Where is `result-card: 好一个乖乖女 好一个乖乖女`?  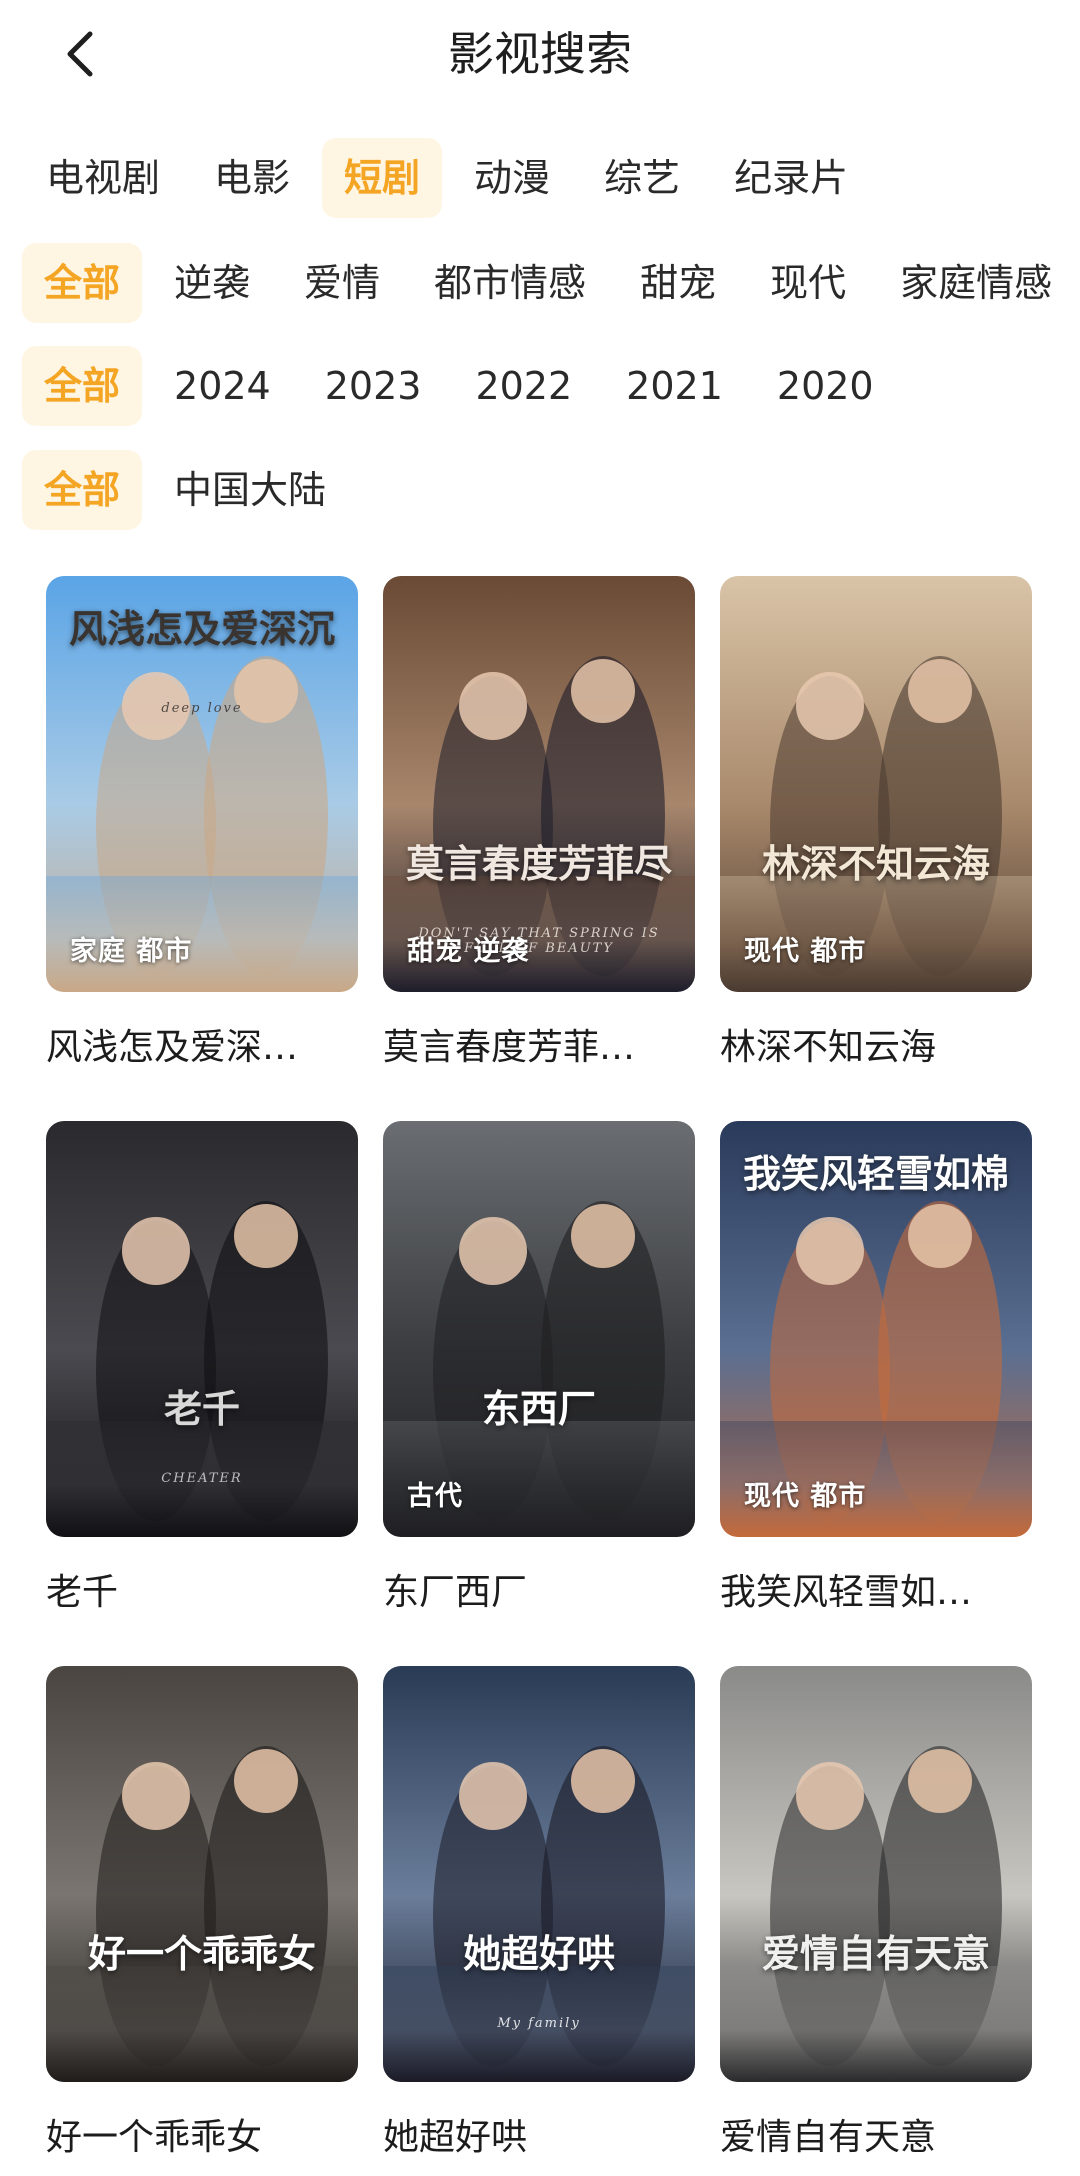
result-card: 好一个乖乖女 好一个乖乖女 is located at coordinates (202, 1915).